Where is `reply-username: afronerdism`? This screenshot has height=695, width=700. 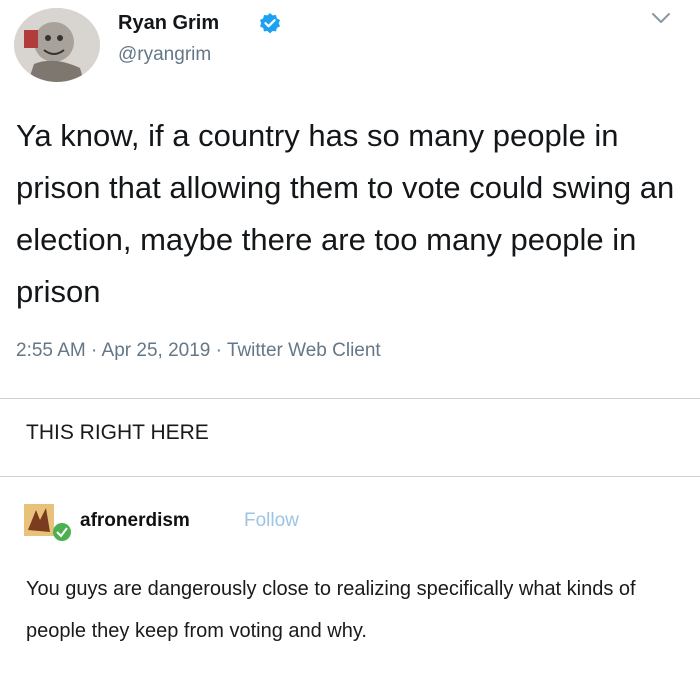
reply-username: afronerdism is located at coordinates (135, 521).